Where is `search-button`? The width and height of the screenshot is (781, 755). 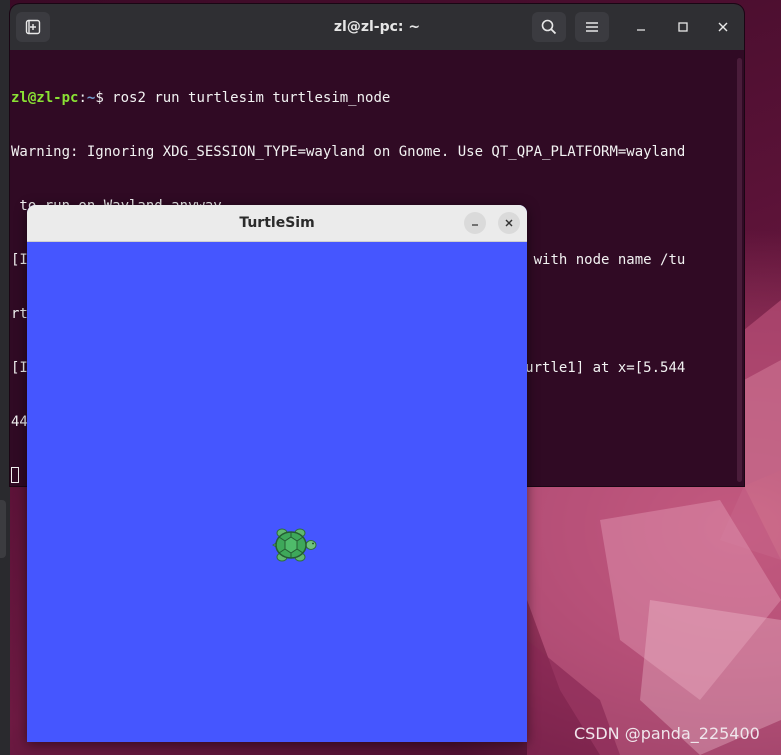
search-button is located at coordinates (549, 27).